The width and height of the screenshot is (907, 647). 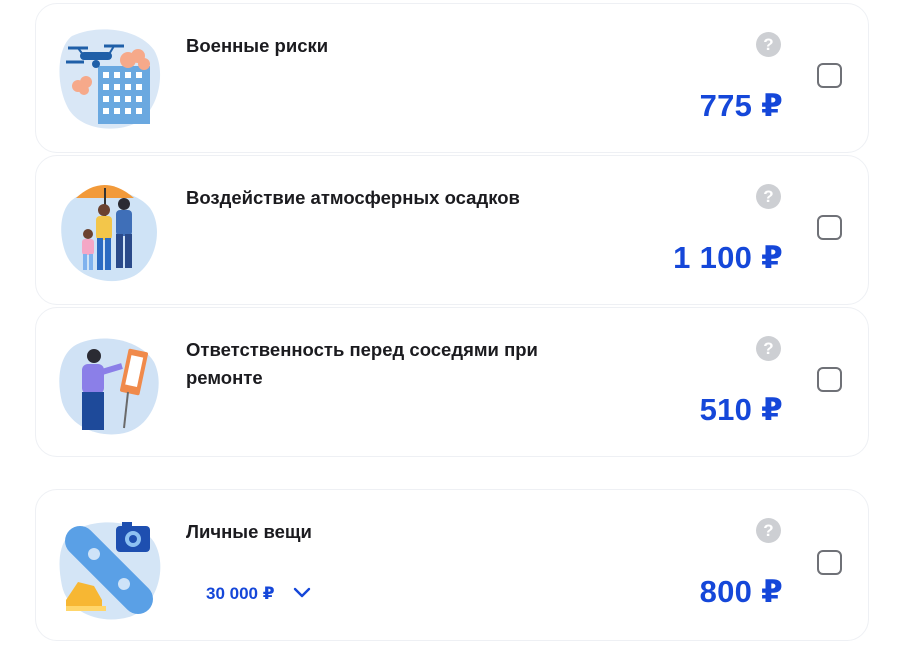 I want to click on chevron-down-icon, so click(x=302, y=594).